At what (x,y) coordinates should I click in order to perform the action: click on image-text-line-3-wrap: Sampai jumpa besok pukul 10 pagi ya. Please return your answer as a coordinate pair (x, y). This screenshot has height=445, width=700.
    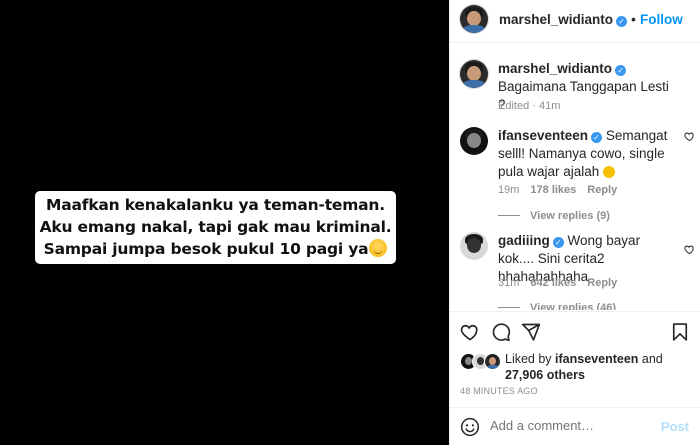
    Looking at the image, I should click on (215, 249).